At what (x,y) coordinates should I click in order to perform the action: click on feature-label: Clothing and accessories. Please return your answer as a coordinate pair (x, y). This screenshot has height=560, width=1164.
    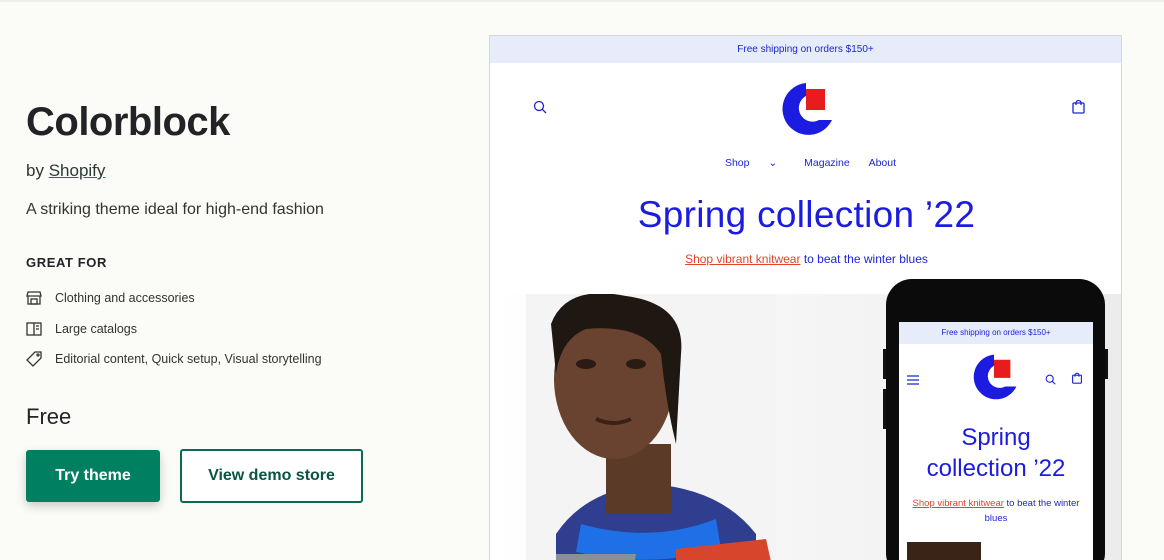
    Looking at the image, I should click on (125, 298).